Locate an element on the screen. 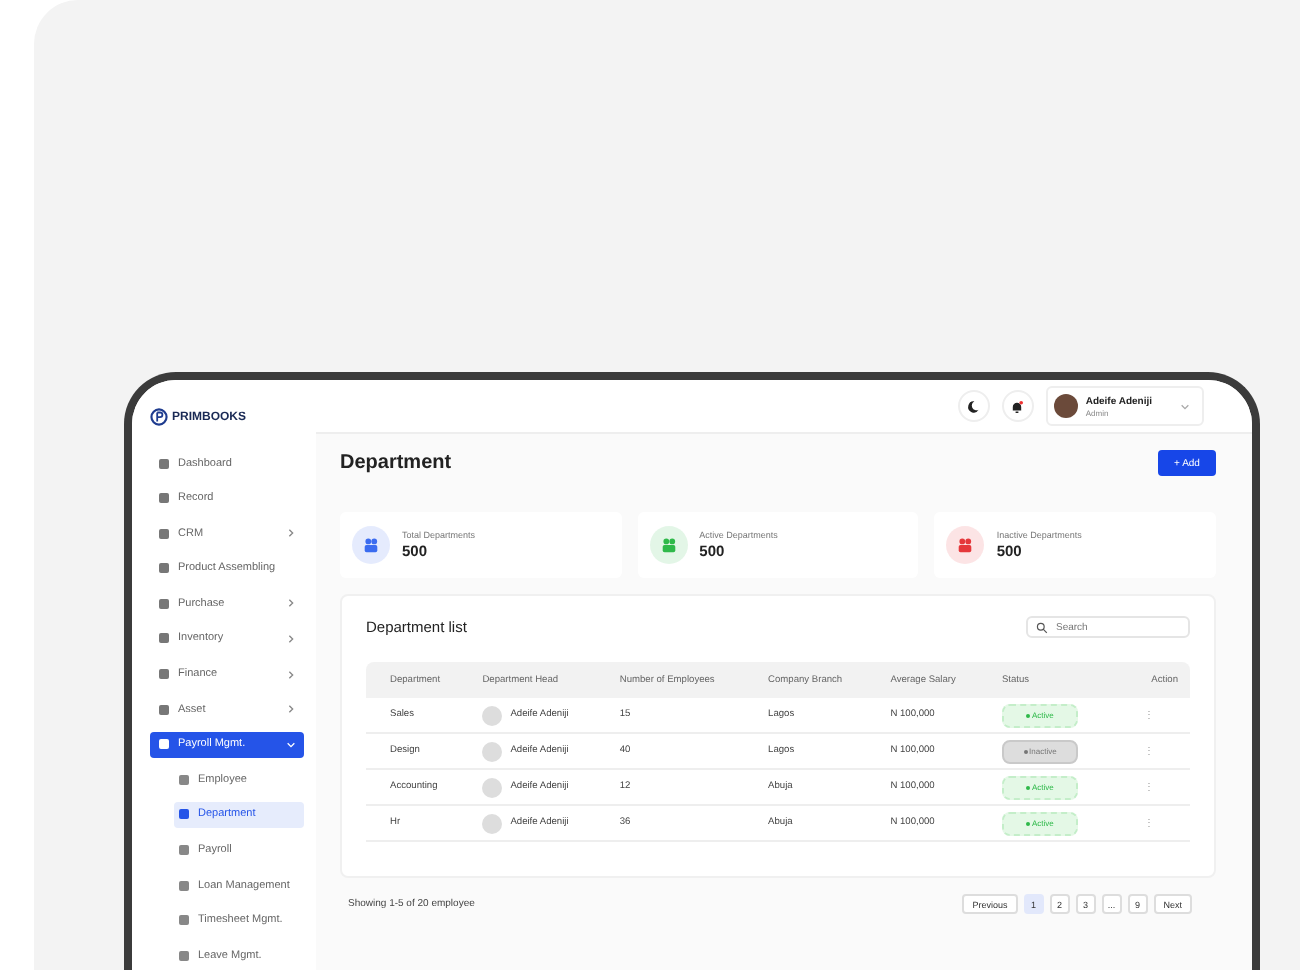 This screenshot has width=1300, height=970. notification-button is located at coordinates (1017, 406).